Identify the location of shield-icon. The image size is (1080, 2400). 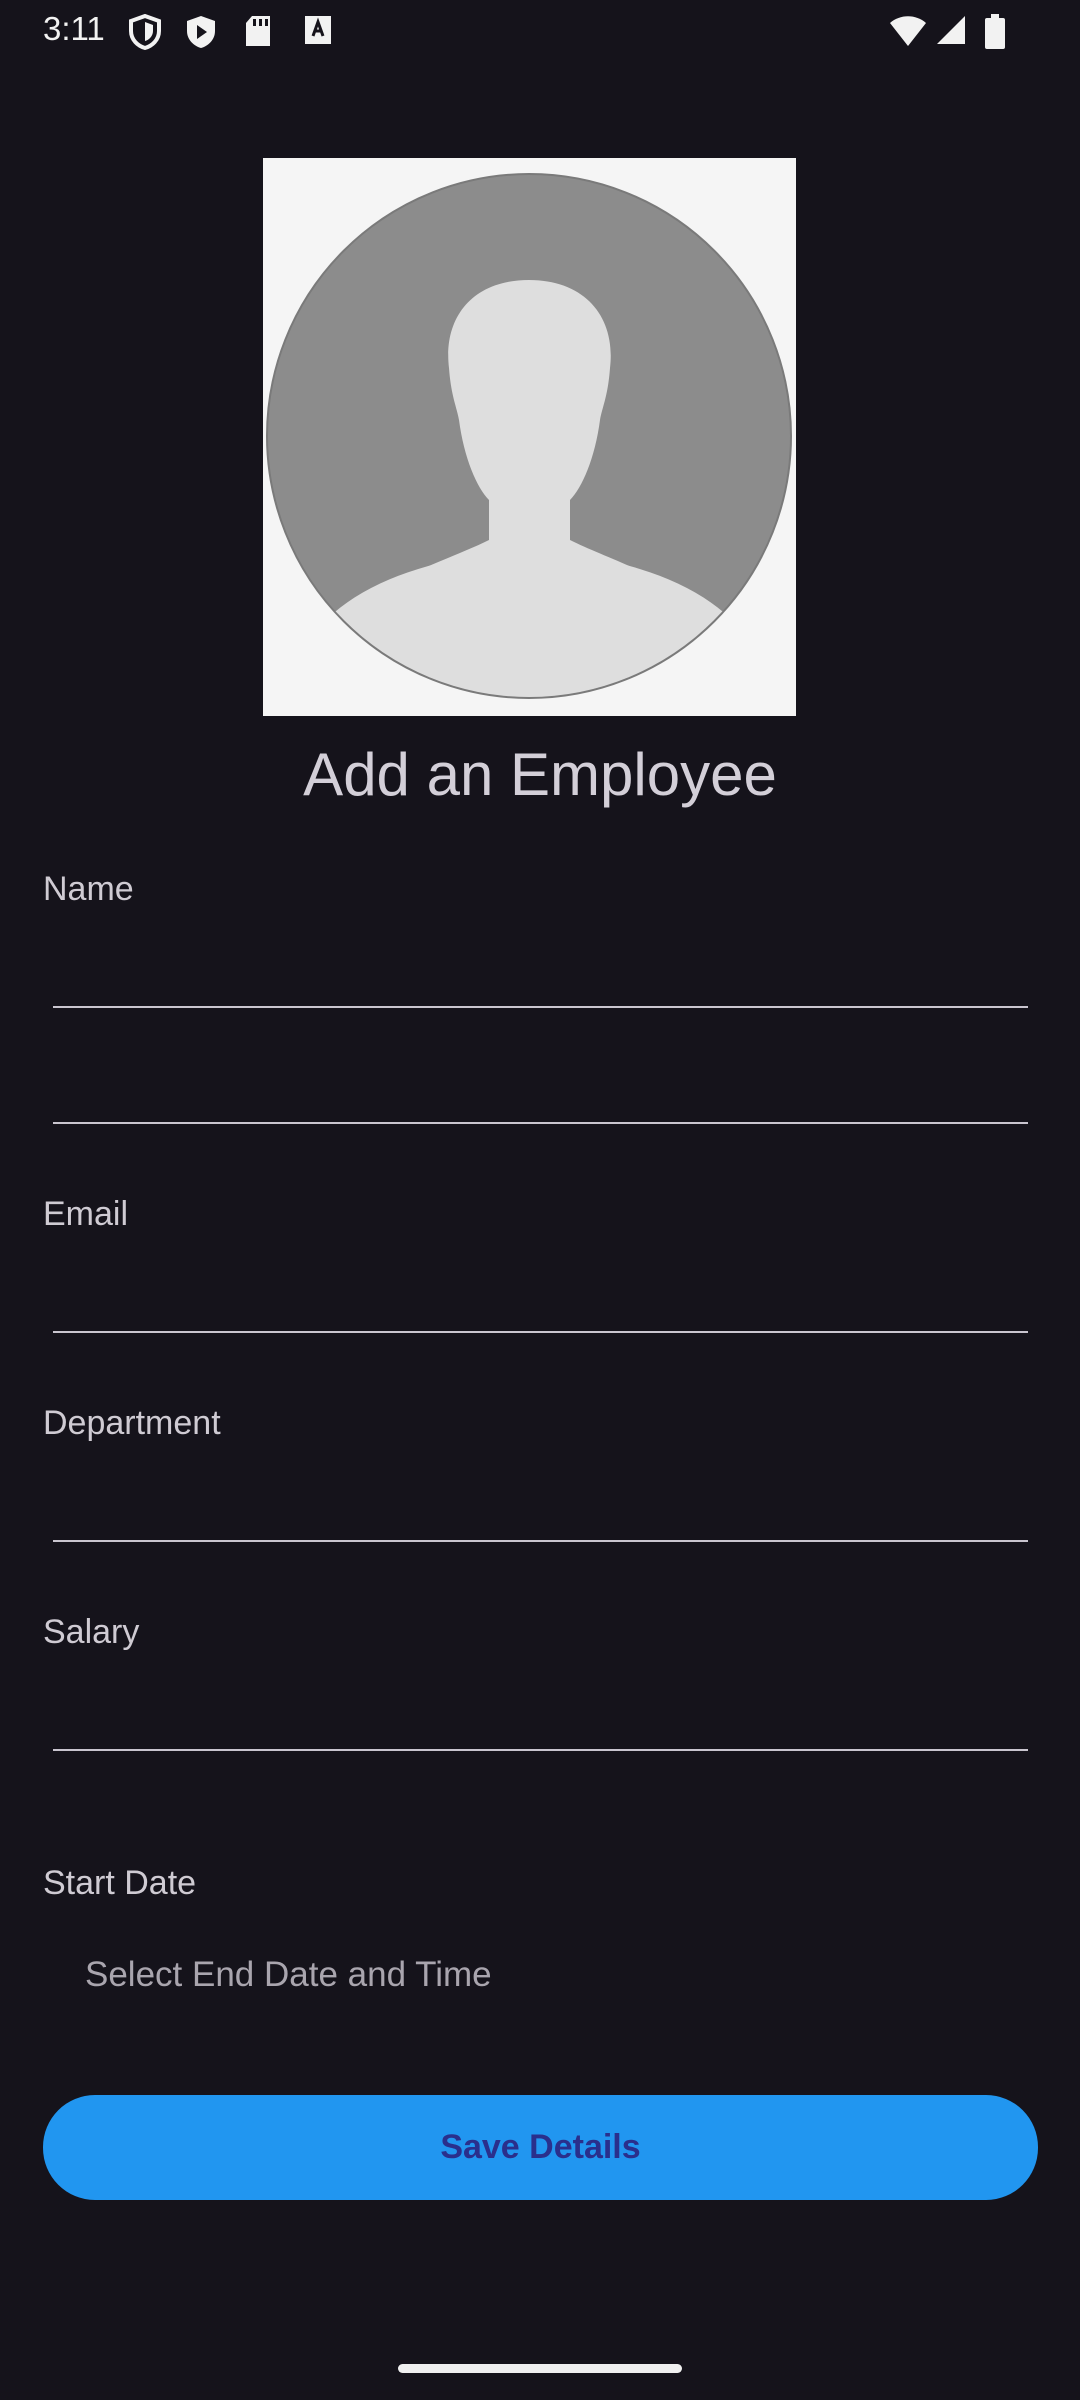
(145, 32).